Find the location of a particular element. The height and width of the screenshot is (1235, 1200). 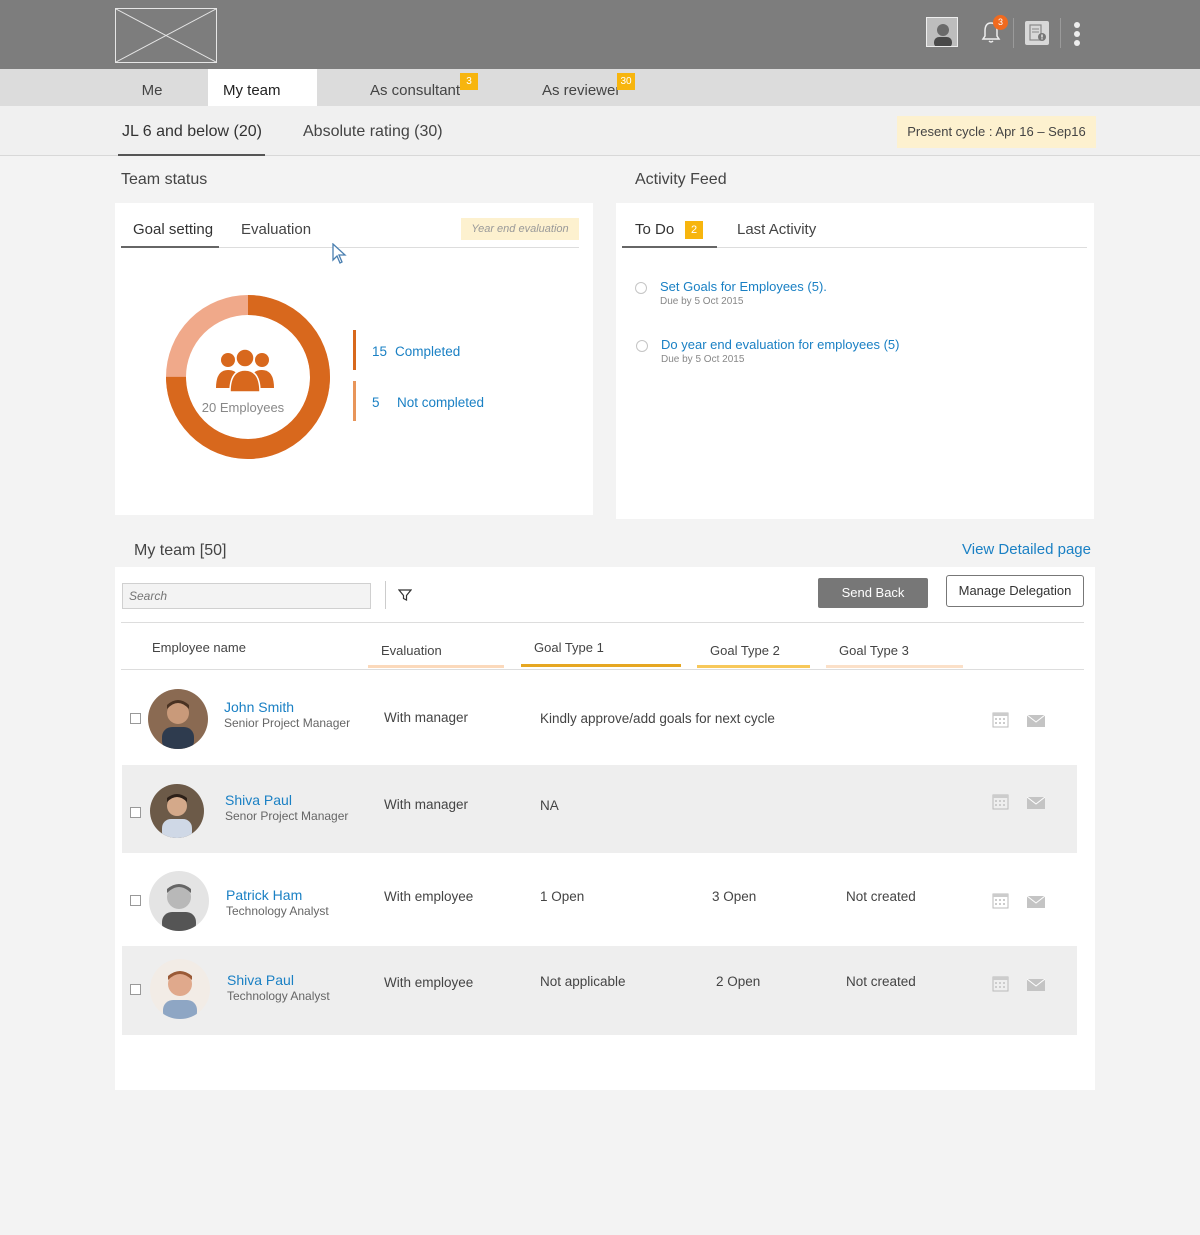

top-bar: 3 is located at coordinates (600, 34).